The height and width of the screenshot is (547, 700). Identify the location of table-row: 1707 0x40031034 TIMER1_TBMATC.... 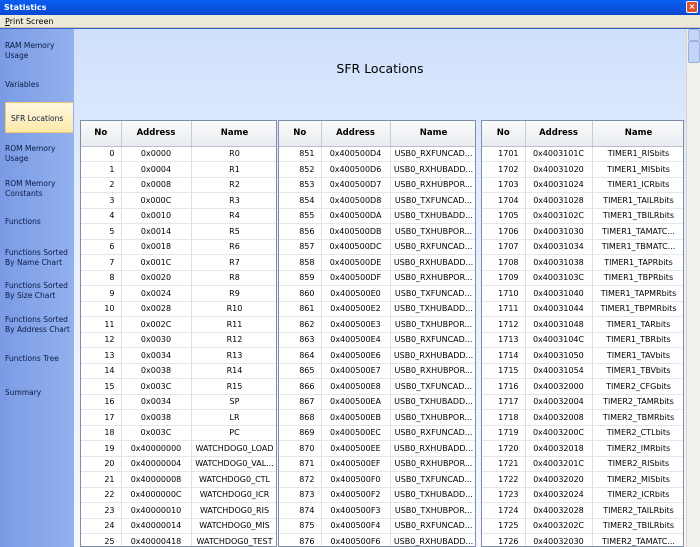
(582, 247).